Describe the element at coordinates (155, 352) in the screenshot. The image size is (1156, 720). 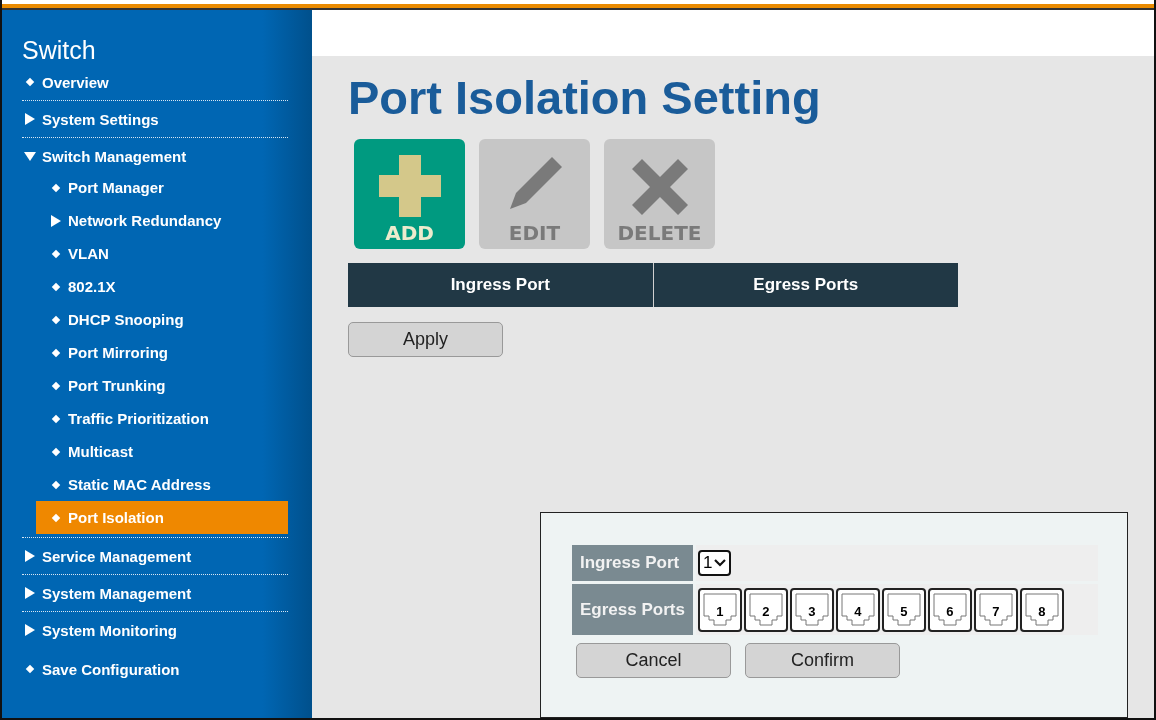
I see `sidebar-item: Port Mirroring` at that location.